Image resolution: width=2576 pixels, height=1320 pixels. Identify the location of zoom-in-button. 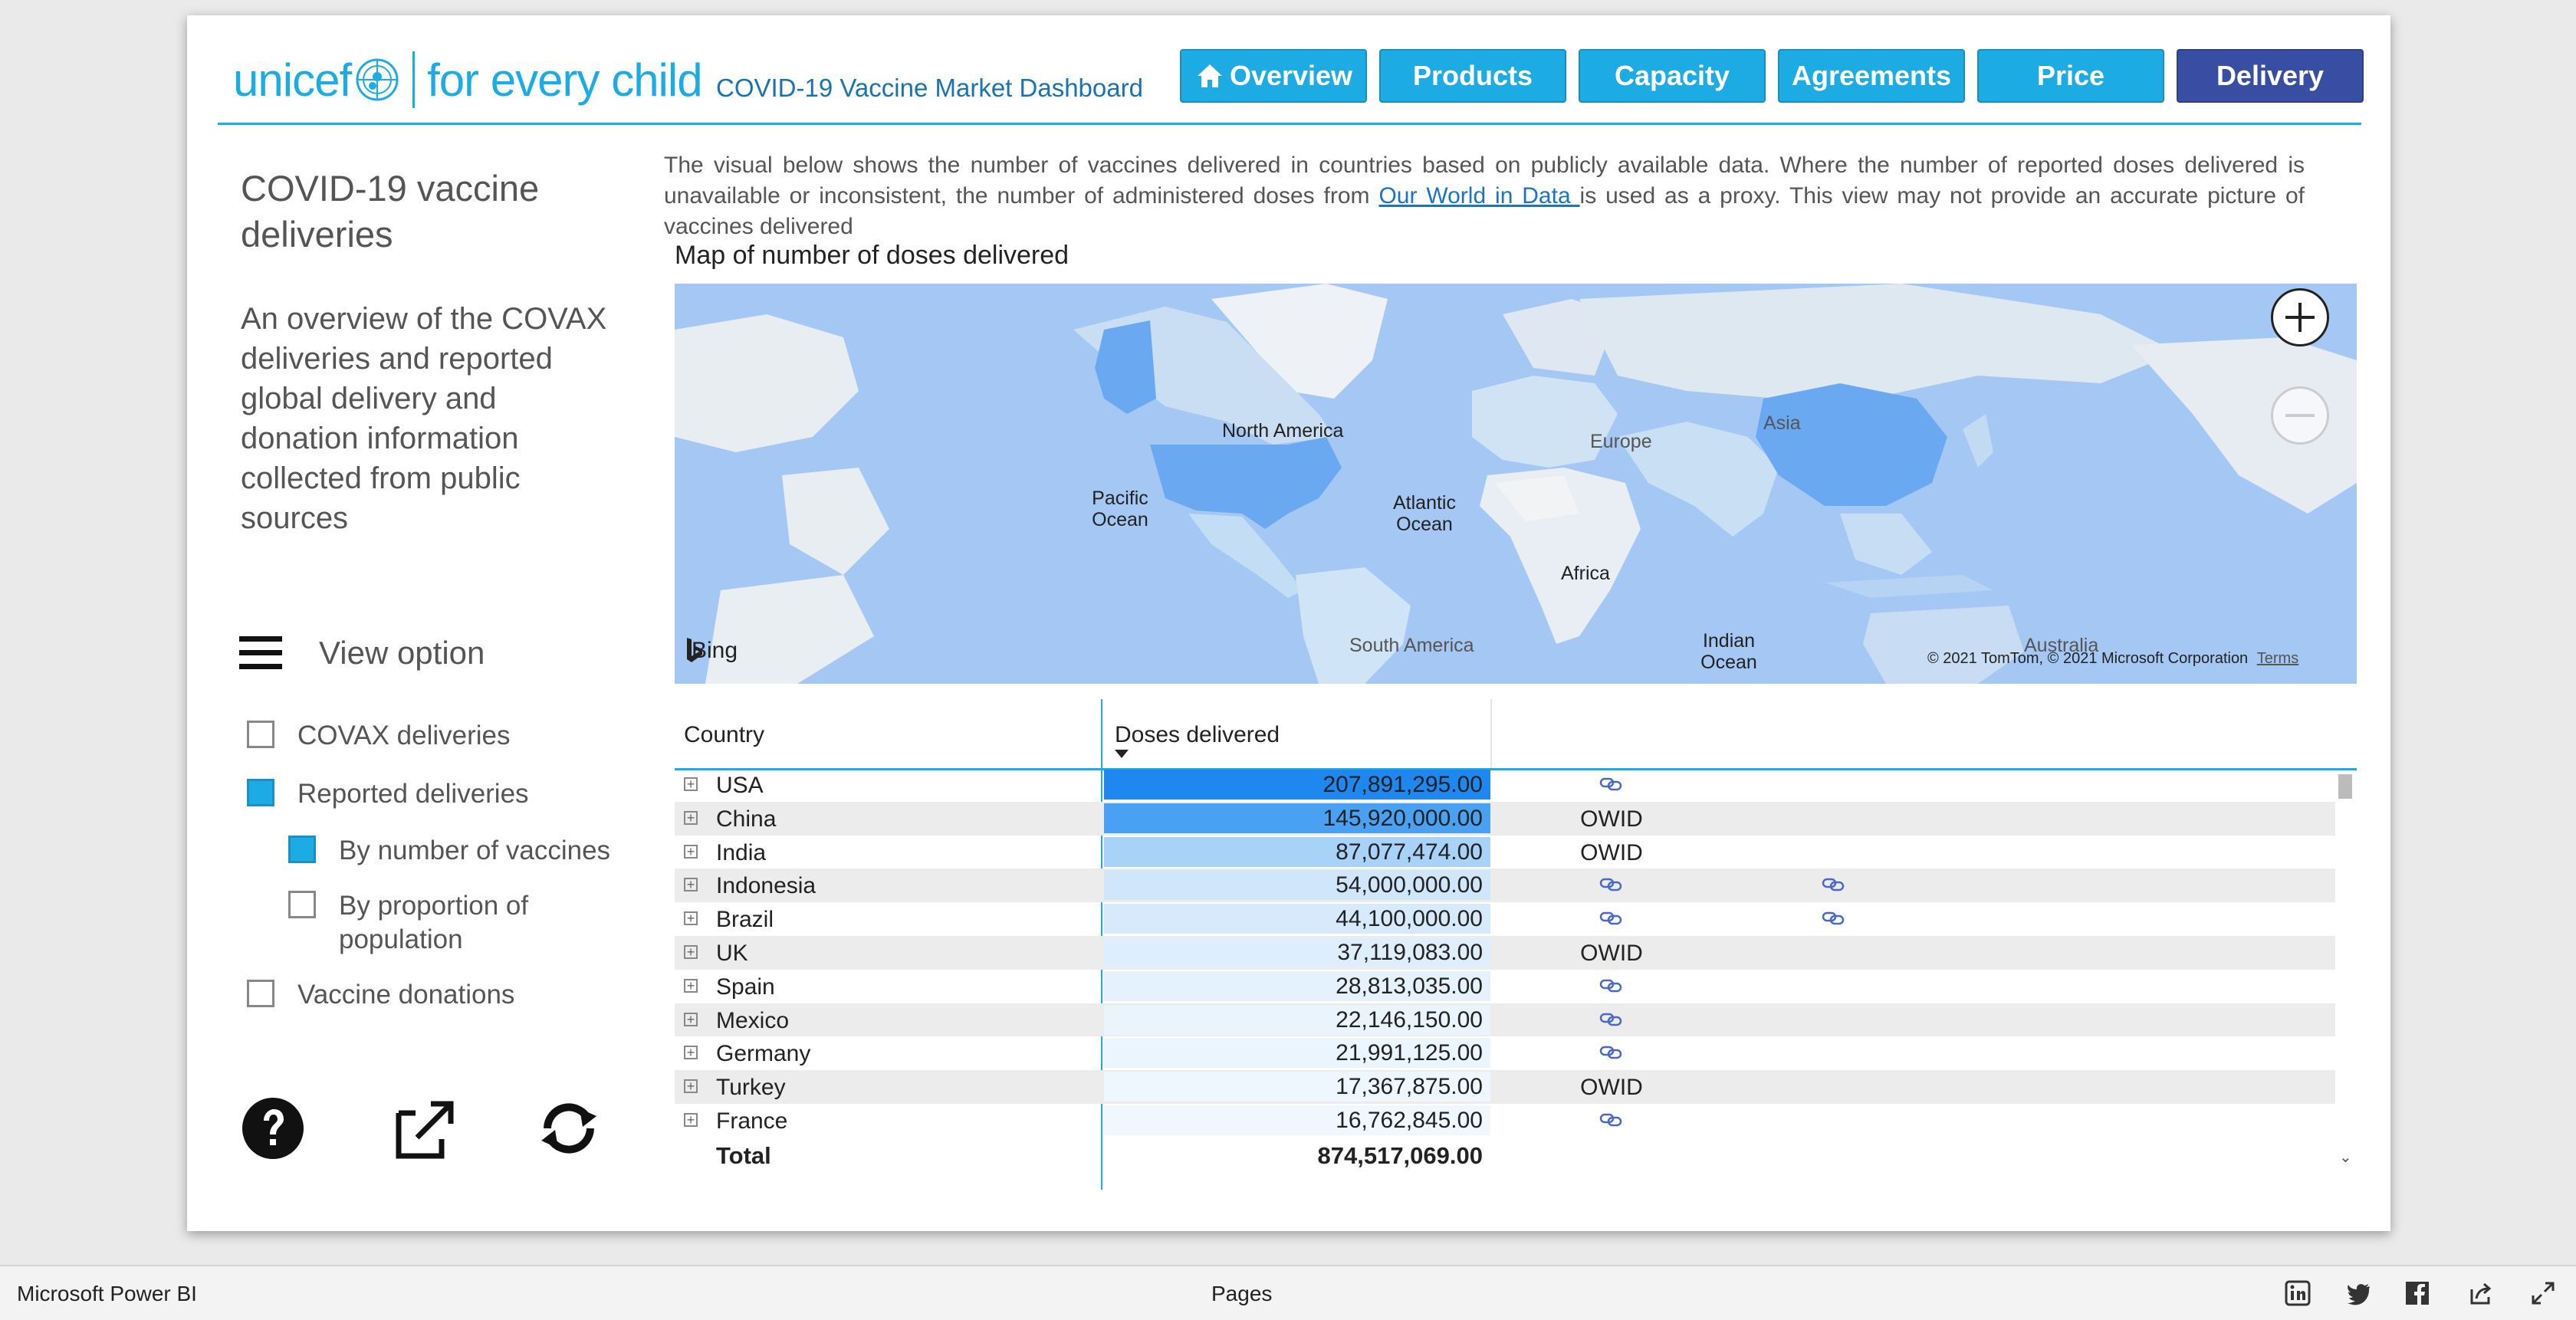
(2300, 317).